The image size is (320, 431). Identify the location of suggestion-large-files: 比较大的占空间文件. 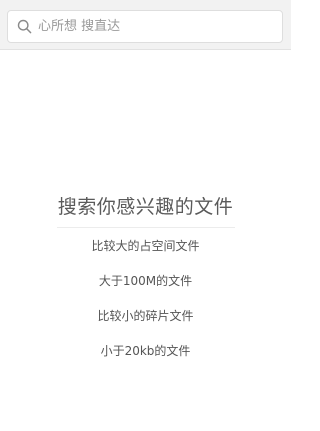
(145, 251).